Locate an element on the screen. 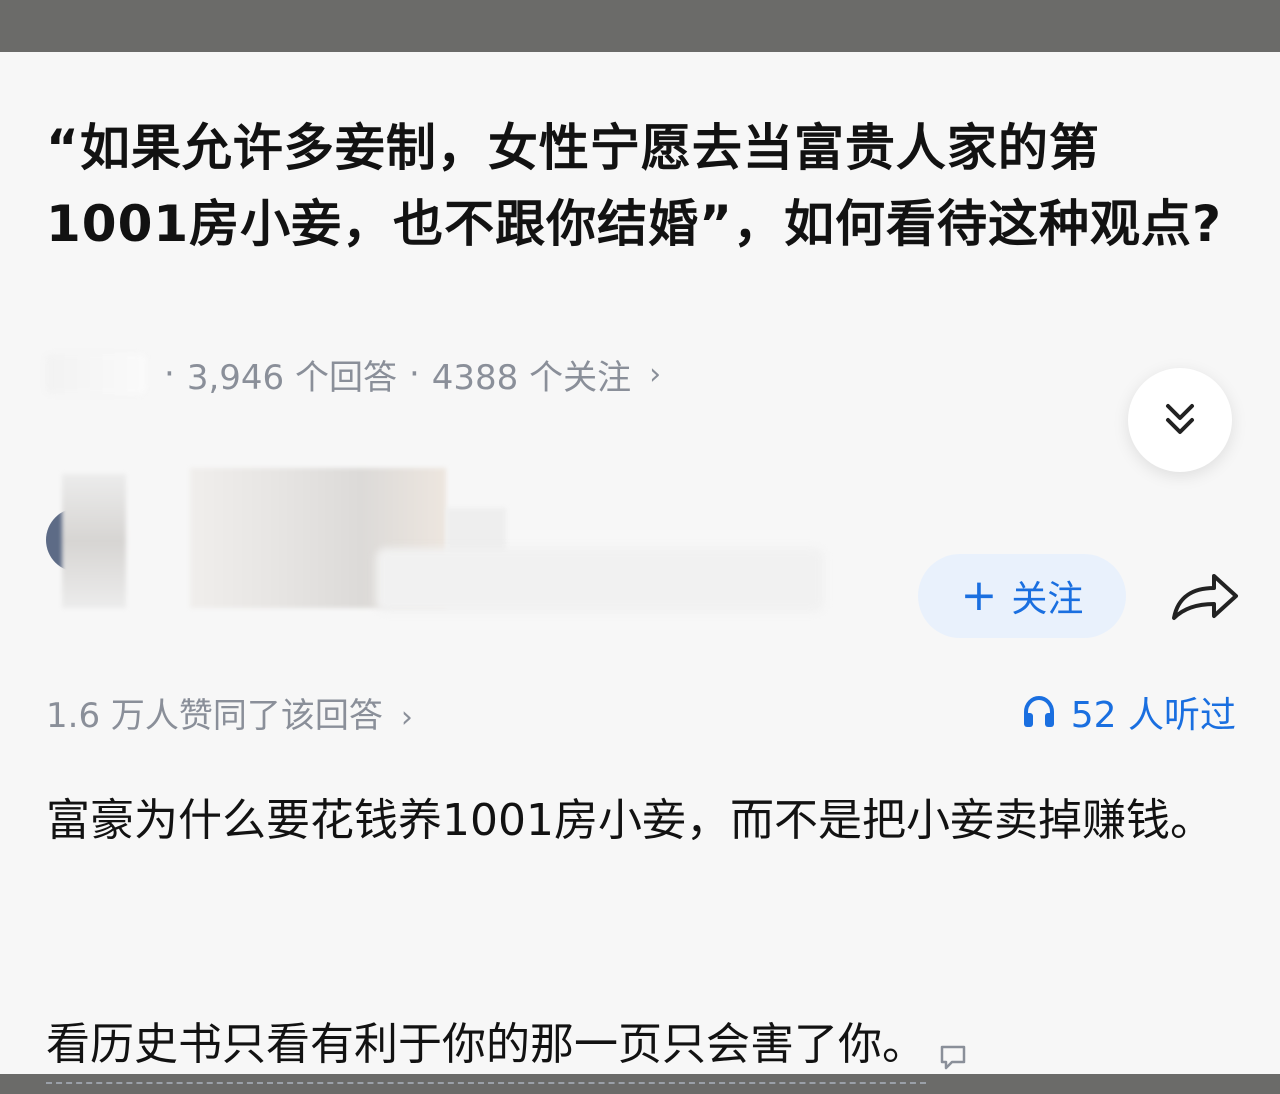 This screenshot has height=1094, width=1280. share-arrow-icon is located at coordinates (1205, 596).